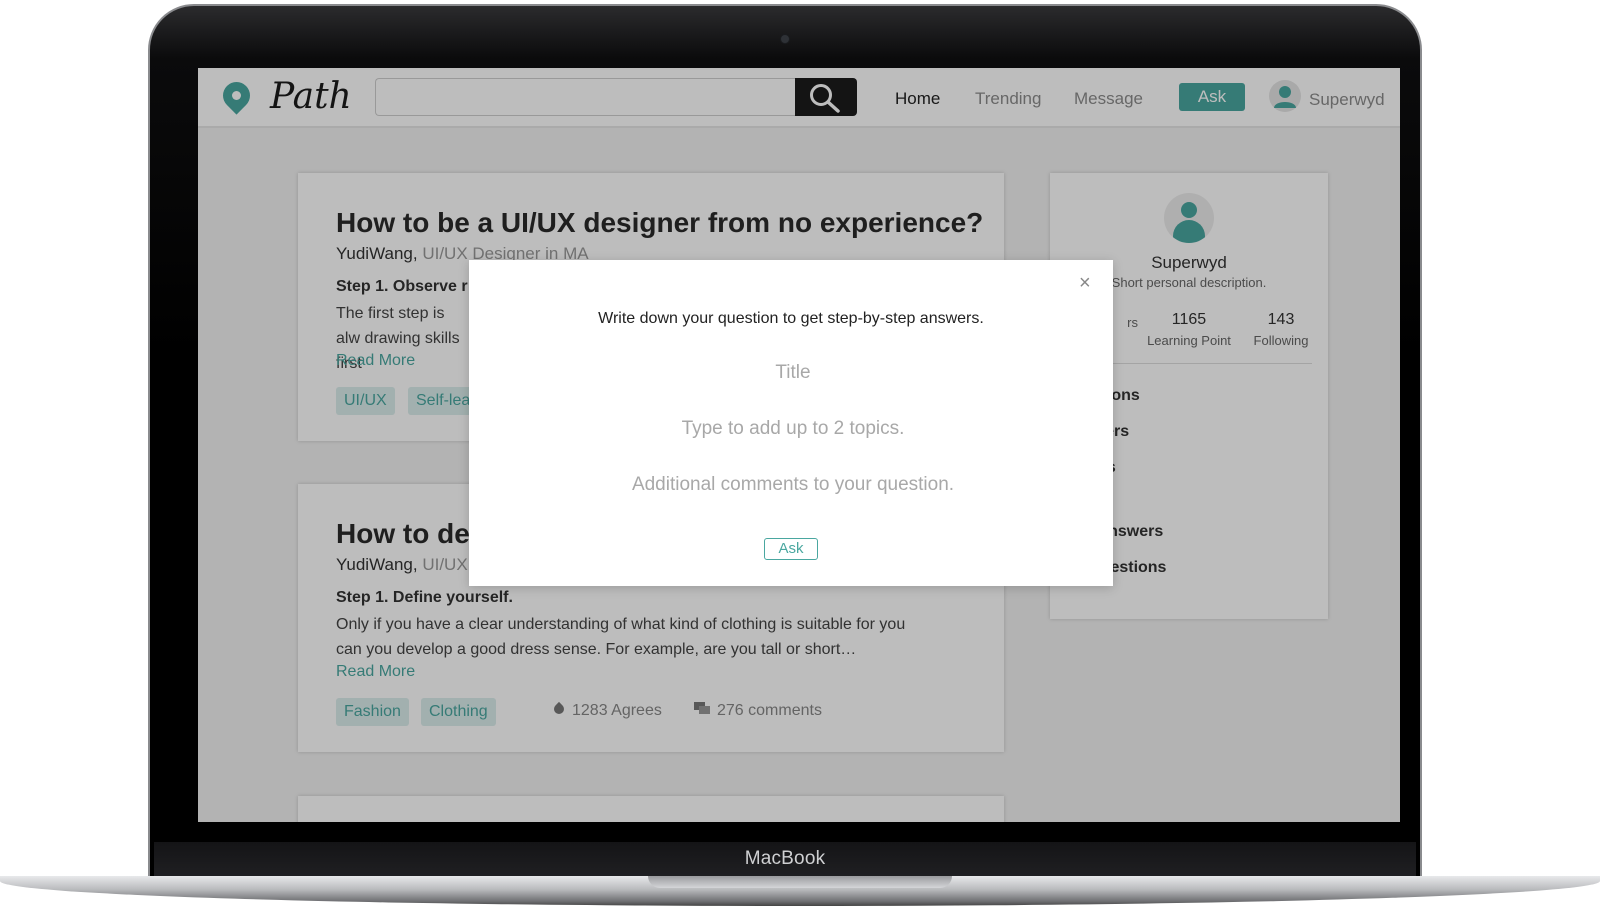 The width and height of the screenshot is (1600, 924). Describe the element at coordinates (793, 429) in the screenshot. I see `question-topics-input` at that location.